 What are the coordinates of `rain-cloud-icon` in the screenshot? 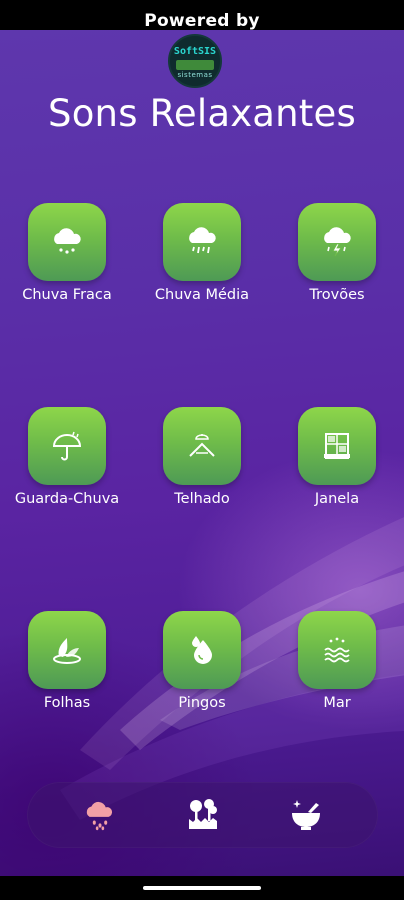 It's located at (99, 816).